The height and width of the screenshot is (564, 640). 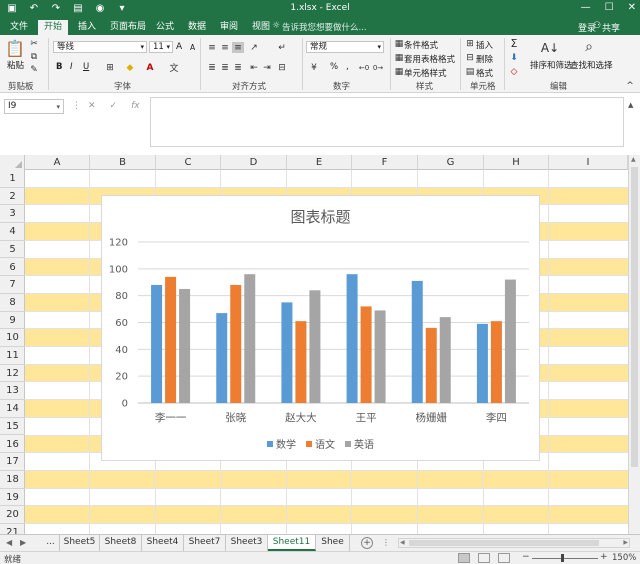 What do you see at coordinates (378, 67) in the screenshot?
I see `decrease-decimal-icon: 0→` at bounding box center [378, 67].